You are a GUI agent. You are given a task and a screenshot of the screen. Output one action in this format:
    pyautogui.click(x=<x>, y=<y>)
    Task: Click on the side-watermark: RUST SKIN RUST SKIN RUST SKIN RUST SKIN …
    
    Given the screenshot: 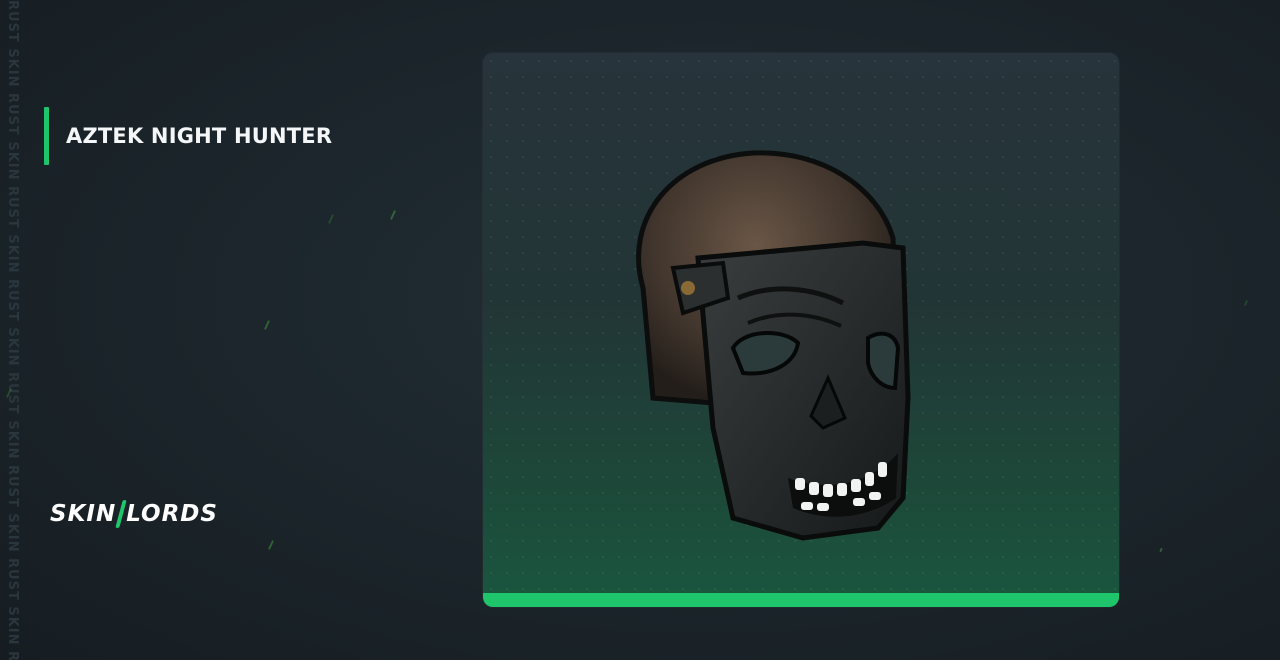 What is the action you would take?
    pyautogui.click(x=12, y=330)
    